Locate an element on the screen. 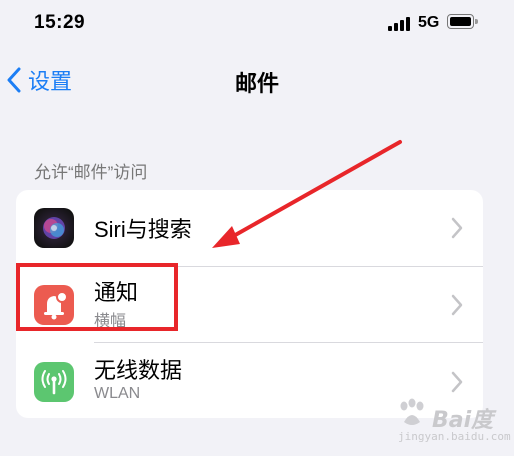 Image resolution: width=514 pixels, height=456 pixels. baidu-watermark: Bai度 jingyan.baidu.com is located at coordinates (451, 424).